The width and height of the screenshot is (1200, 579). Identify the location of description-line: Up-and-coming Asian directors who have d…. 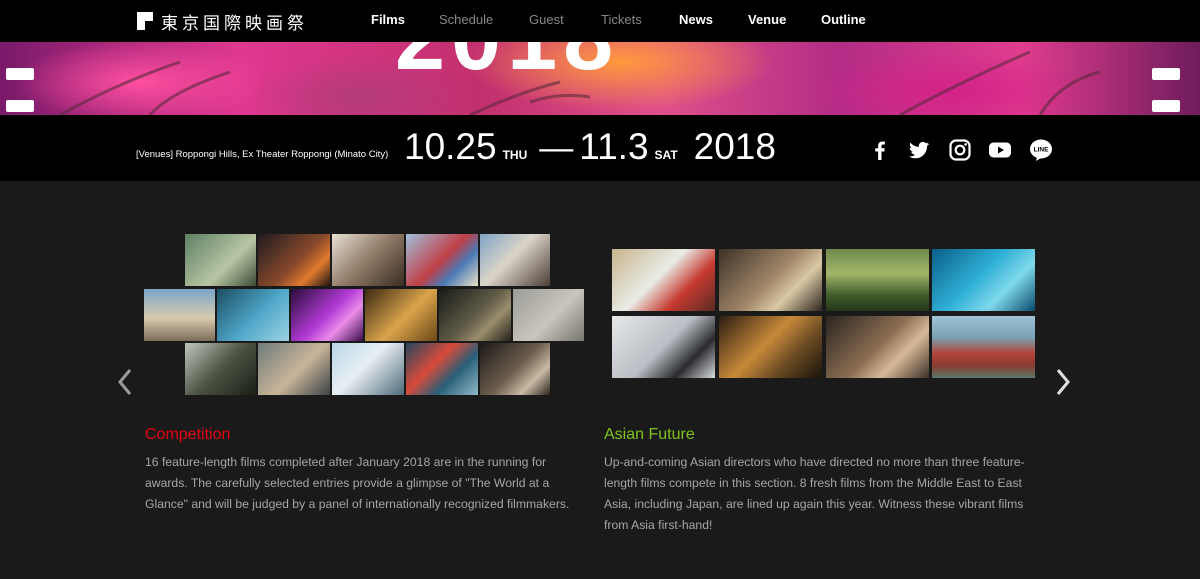
(814, 462).